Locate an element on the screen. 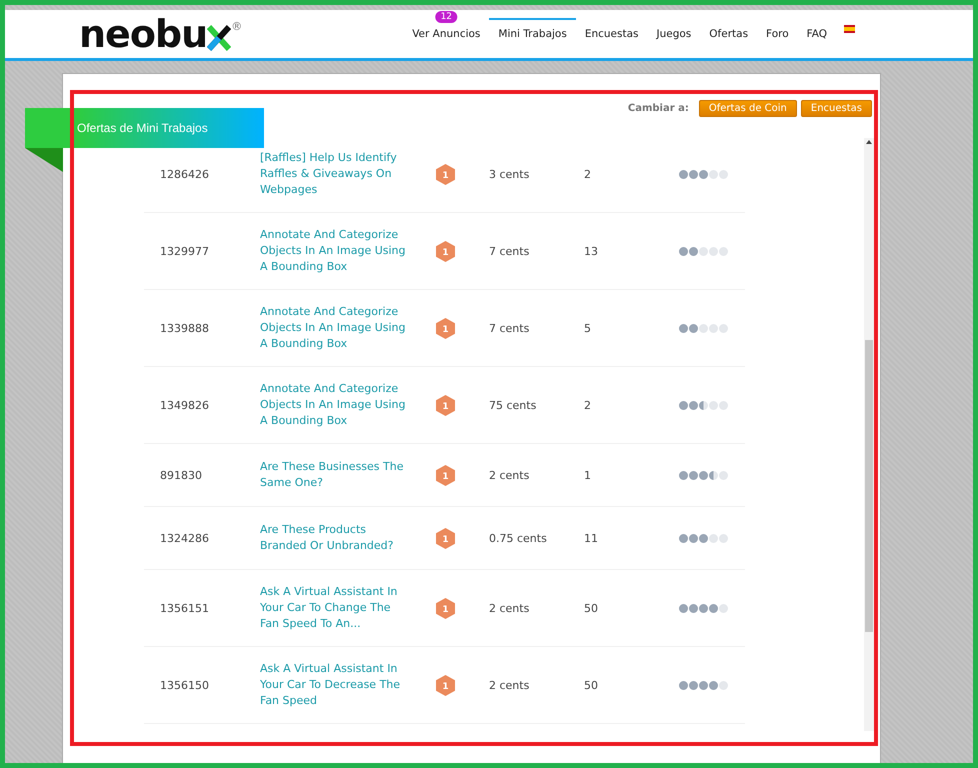 This screenshot has width=978, height=768. scrollbar is located at coordinates (869, 434).